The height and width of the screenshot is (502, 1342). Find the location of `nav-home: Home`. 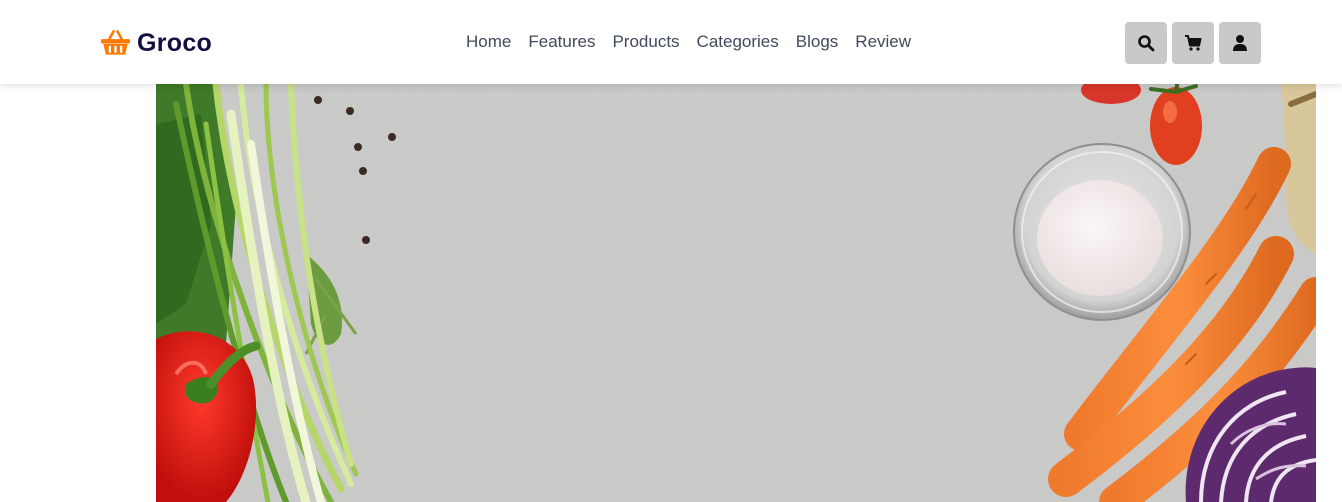

nav-home: Home is located at coordinates (488, 42).